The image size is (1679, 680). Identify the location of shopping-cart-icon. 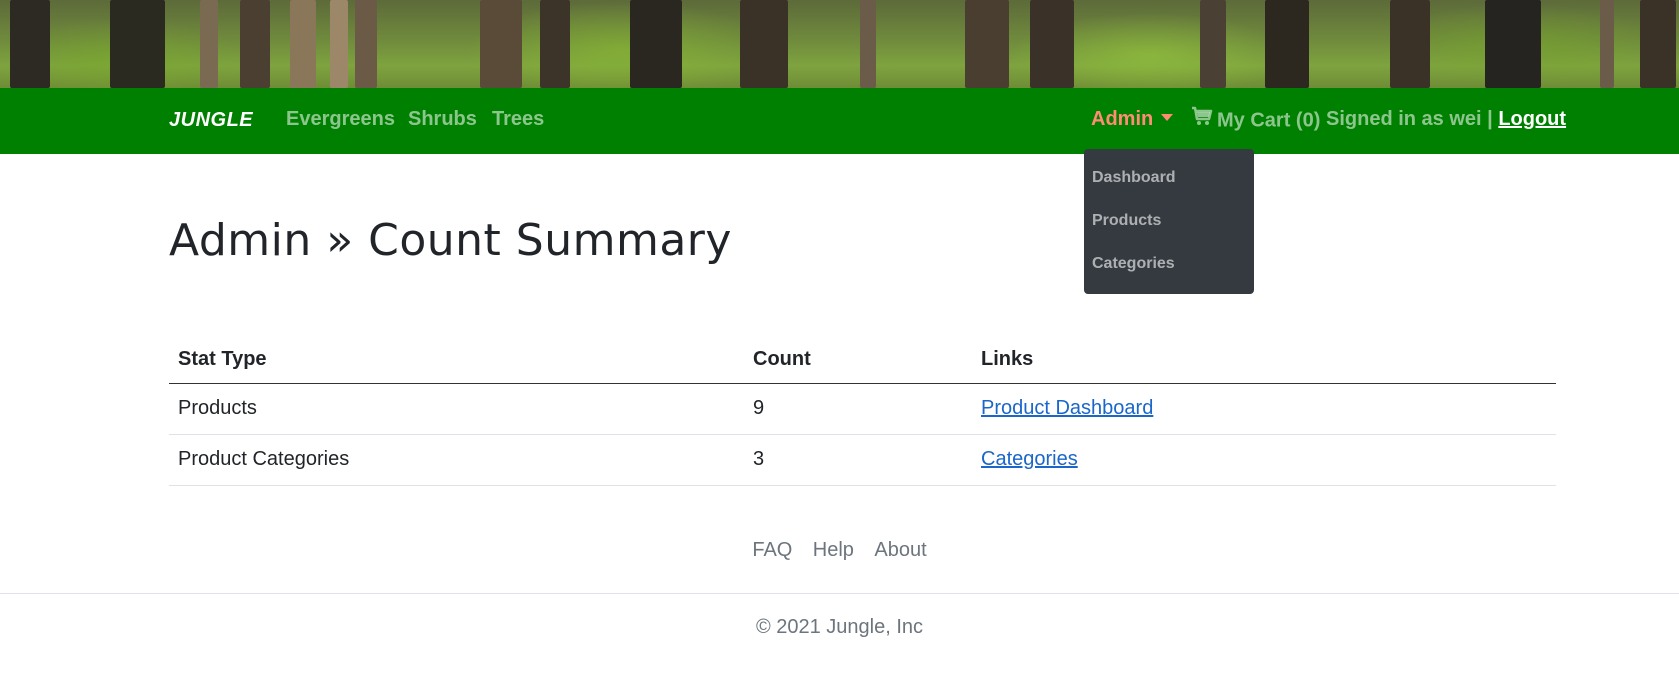
(1202, 119).